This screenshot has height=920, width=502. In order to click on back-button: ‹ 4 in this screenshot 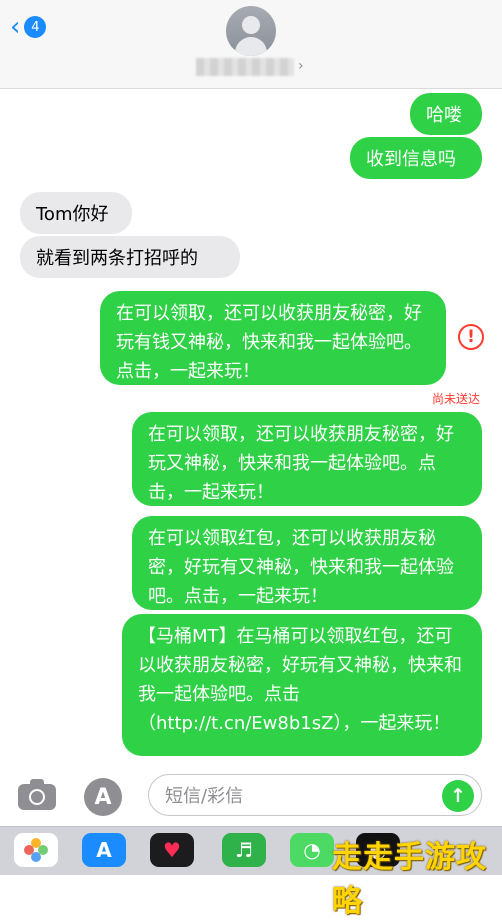, I will do `click(28, 27)`.